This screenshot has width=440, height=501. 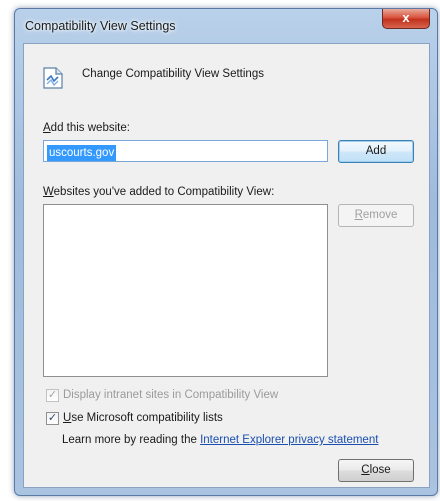 I want to click on remove-accesskey: R, so click(x=358, y=215).